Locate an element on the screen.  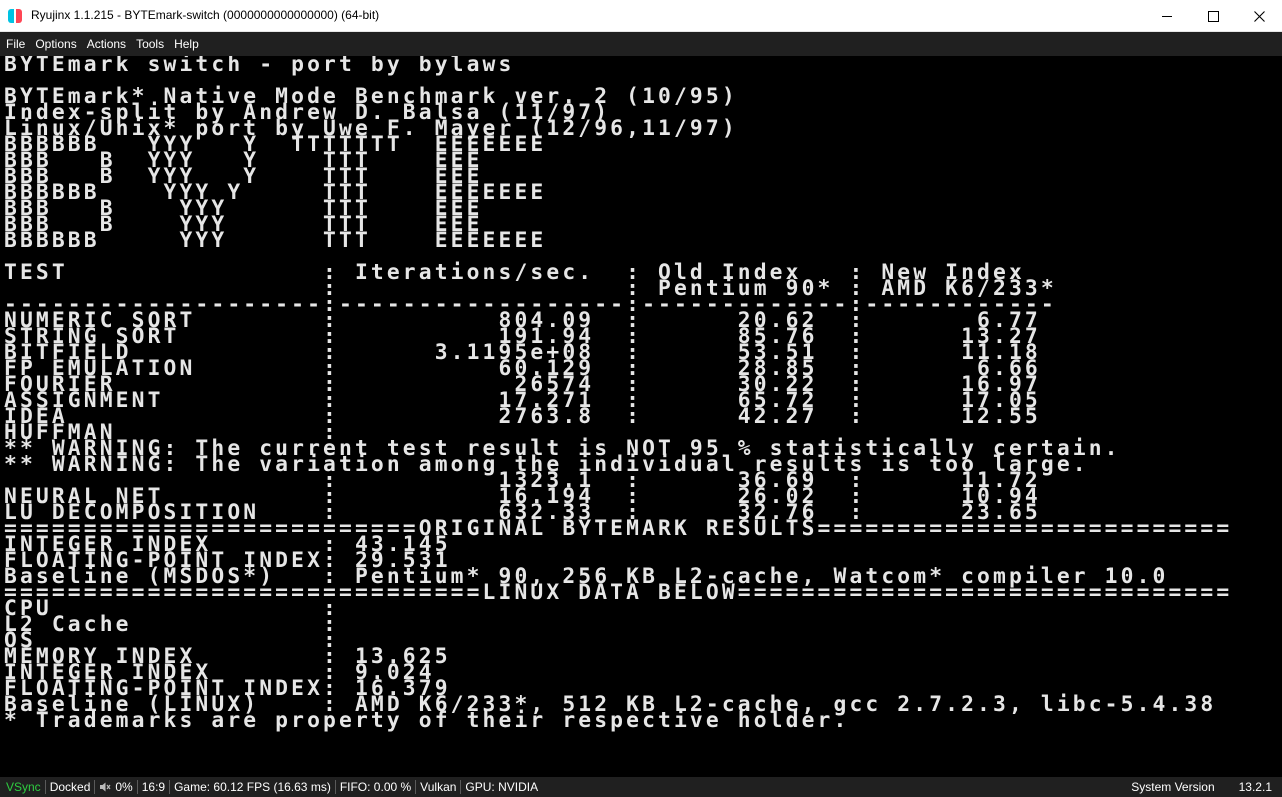
menu-tools: Tools is located at coordinates (150, 44).